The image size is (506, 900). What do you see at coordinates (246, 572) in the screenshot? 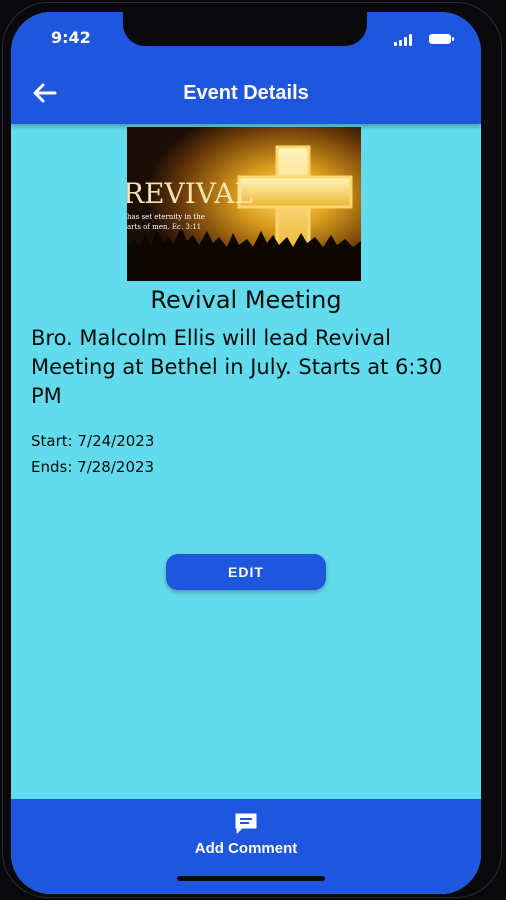
I see `edit-button: EDIT` at bounding box center [246, 572].